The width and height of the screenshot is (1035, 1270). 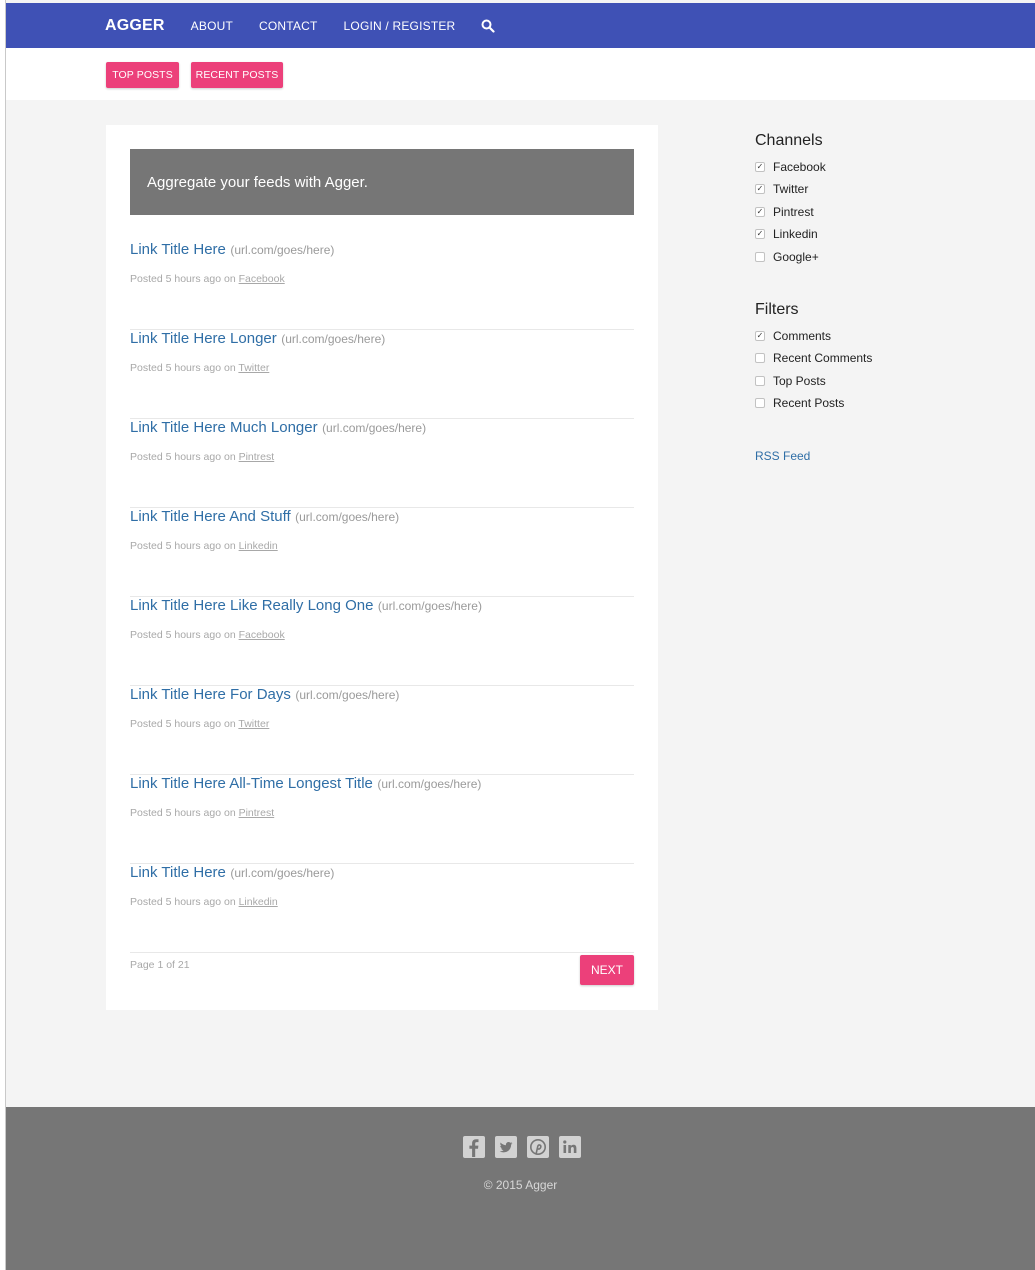 What do you see at coordinates (796, 257) in the screenshot?
I see `checkbox-label: Google+` at bounding box center [796, 257].